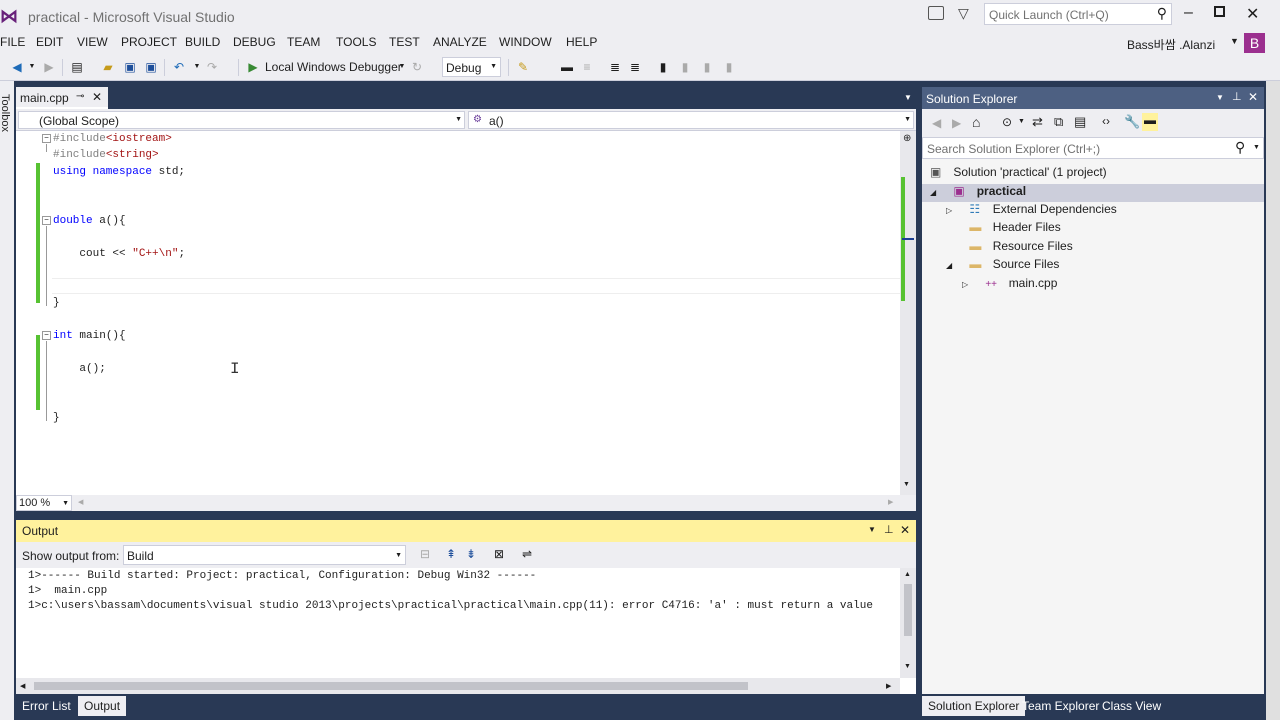 The width and height of the screenshot is (1280, 720). I want to click on member-dropdown: ⚙ a() ▼, so click(691, 120).